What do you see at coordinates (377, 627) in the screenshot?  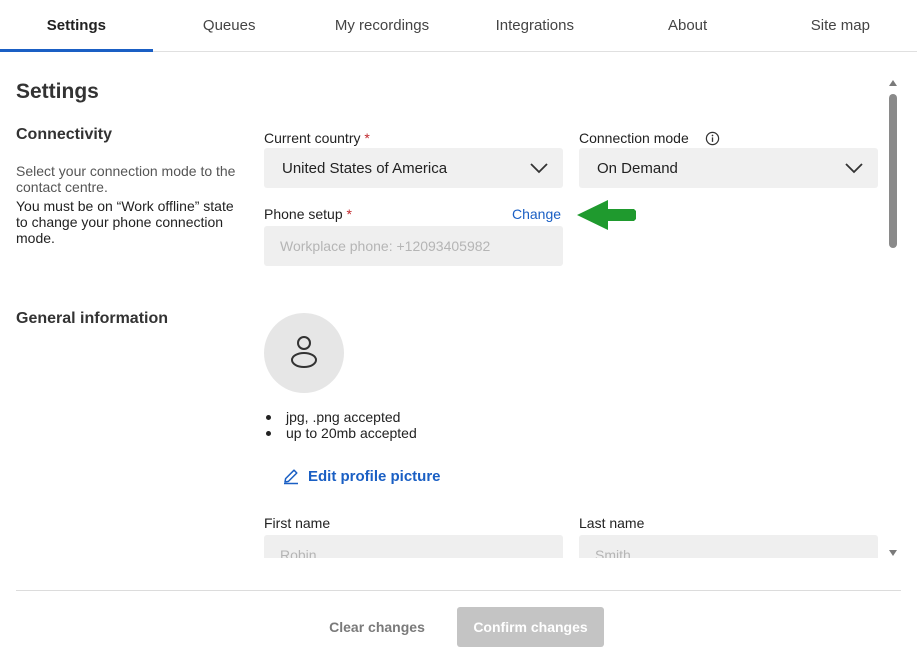 I see `clear-changes-button: Clear changes` at bounding box center [377, 627].